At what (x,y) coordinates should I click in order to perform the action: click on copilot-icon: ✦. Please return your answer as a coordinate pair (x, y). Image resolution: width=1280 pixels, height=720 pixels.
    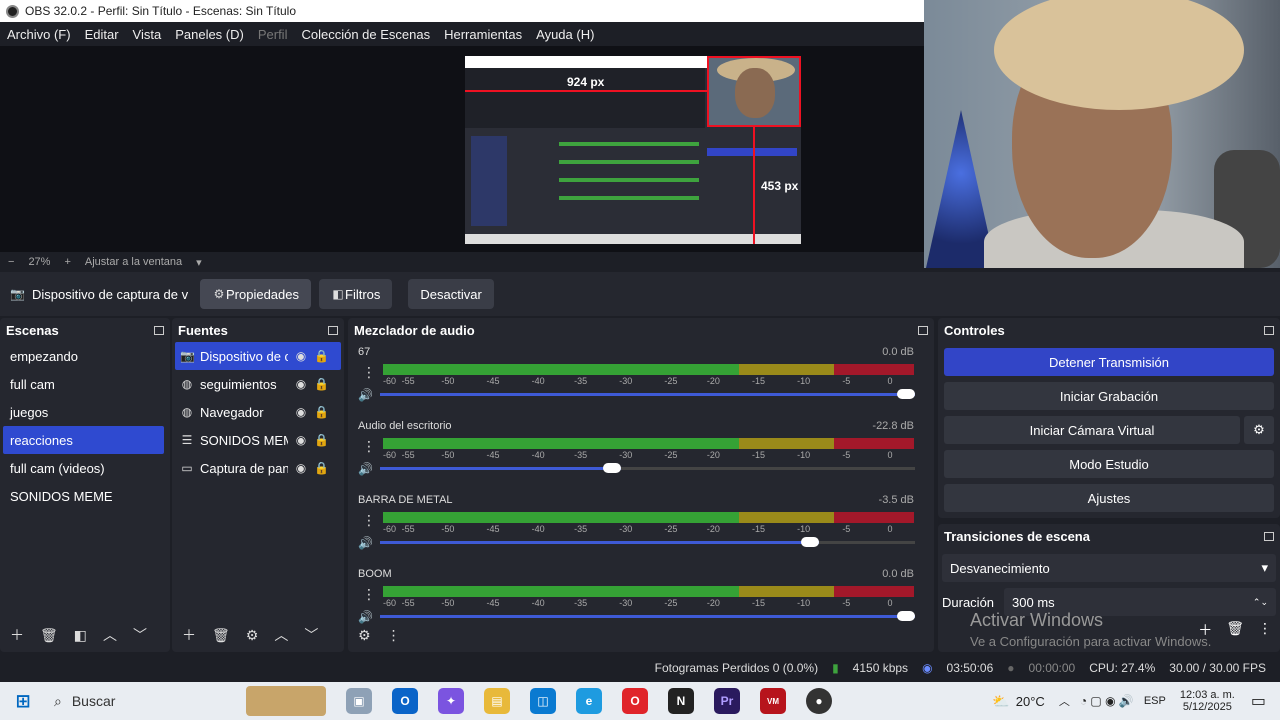
    Looking at the image, I should click on (451, 701).